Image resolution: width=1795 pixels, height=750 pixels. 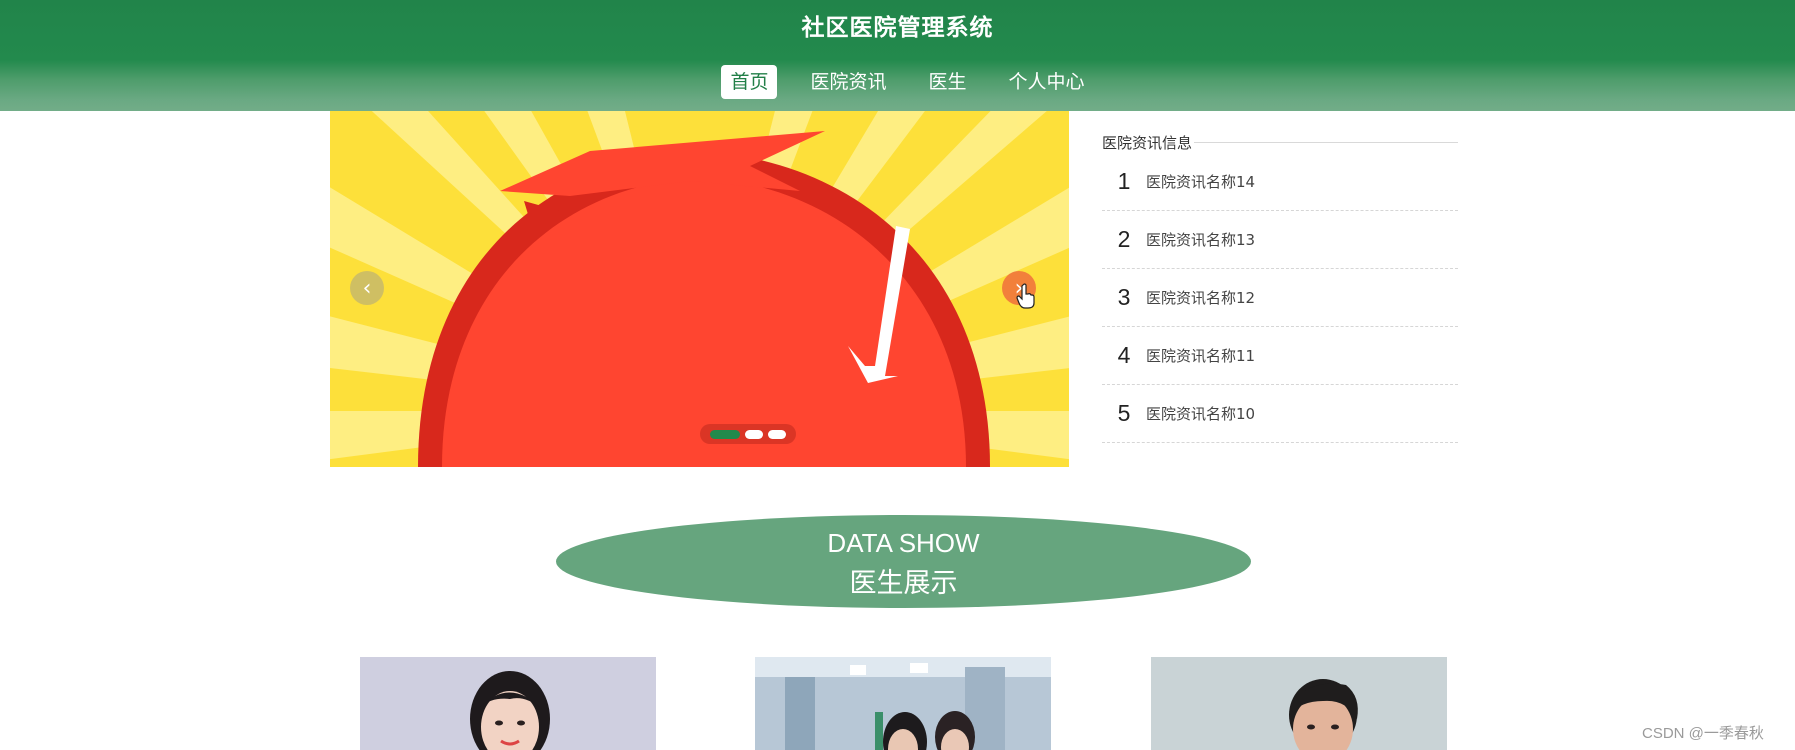 What do you see at coordinates (1124, 355) in the screenshot?
I see `news-rank: 4` at bounding box center [1124, 355].